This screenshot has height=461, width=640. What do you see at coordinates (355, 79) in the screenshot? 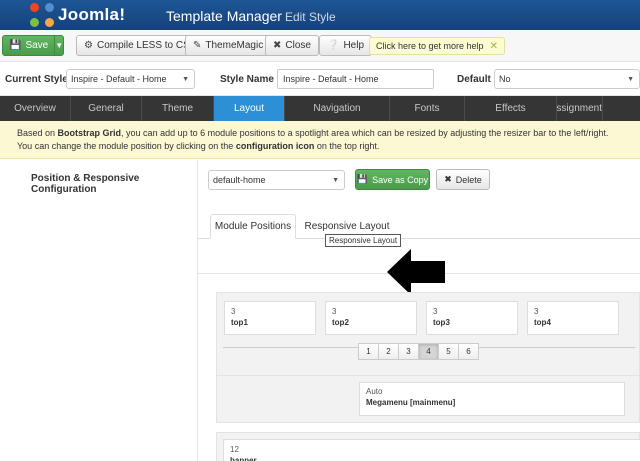
I see `style-name-input: Inspire - Default - Home` at bounding box center [355, 79].